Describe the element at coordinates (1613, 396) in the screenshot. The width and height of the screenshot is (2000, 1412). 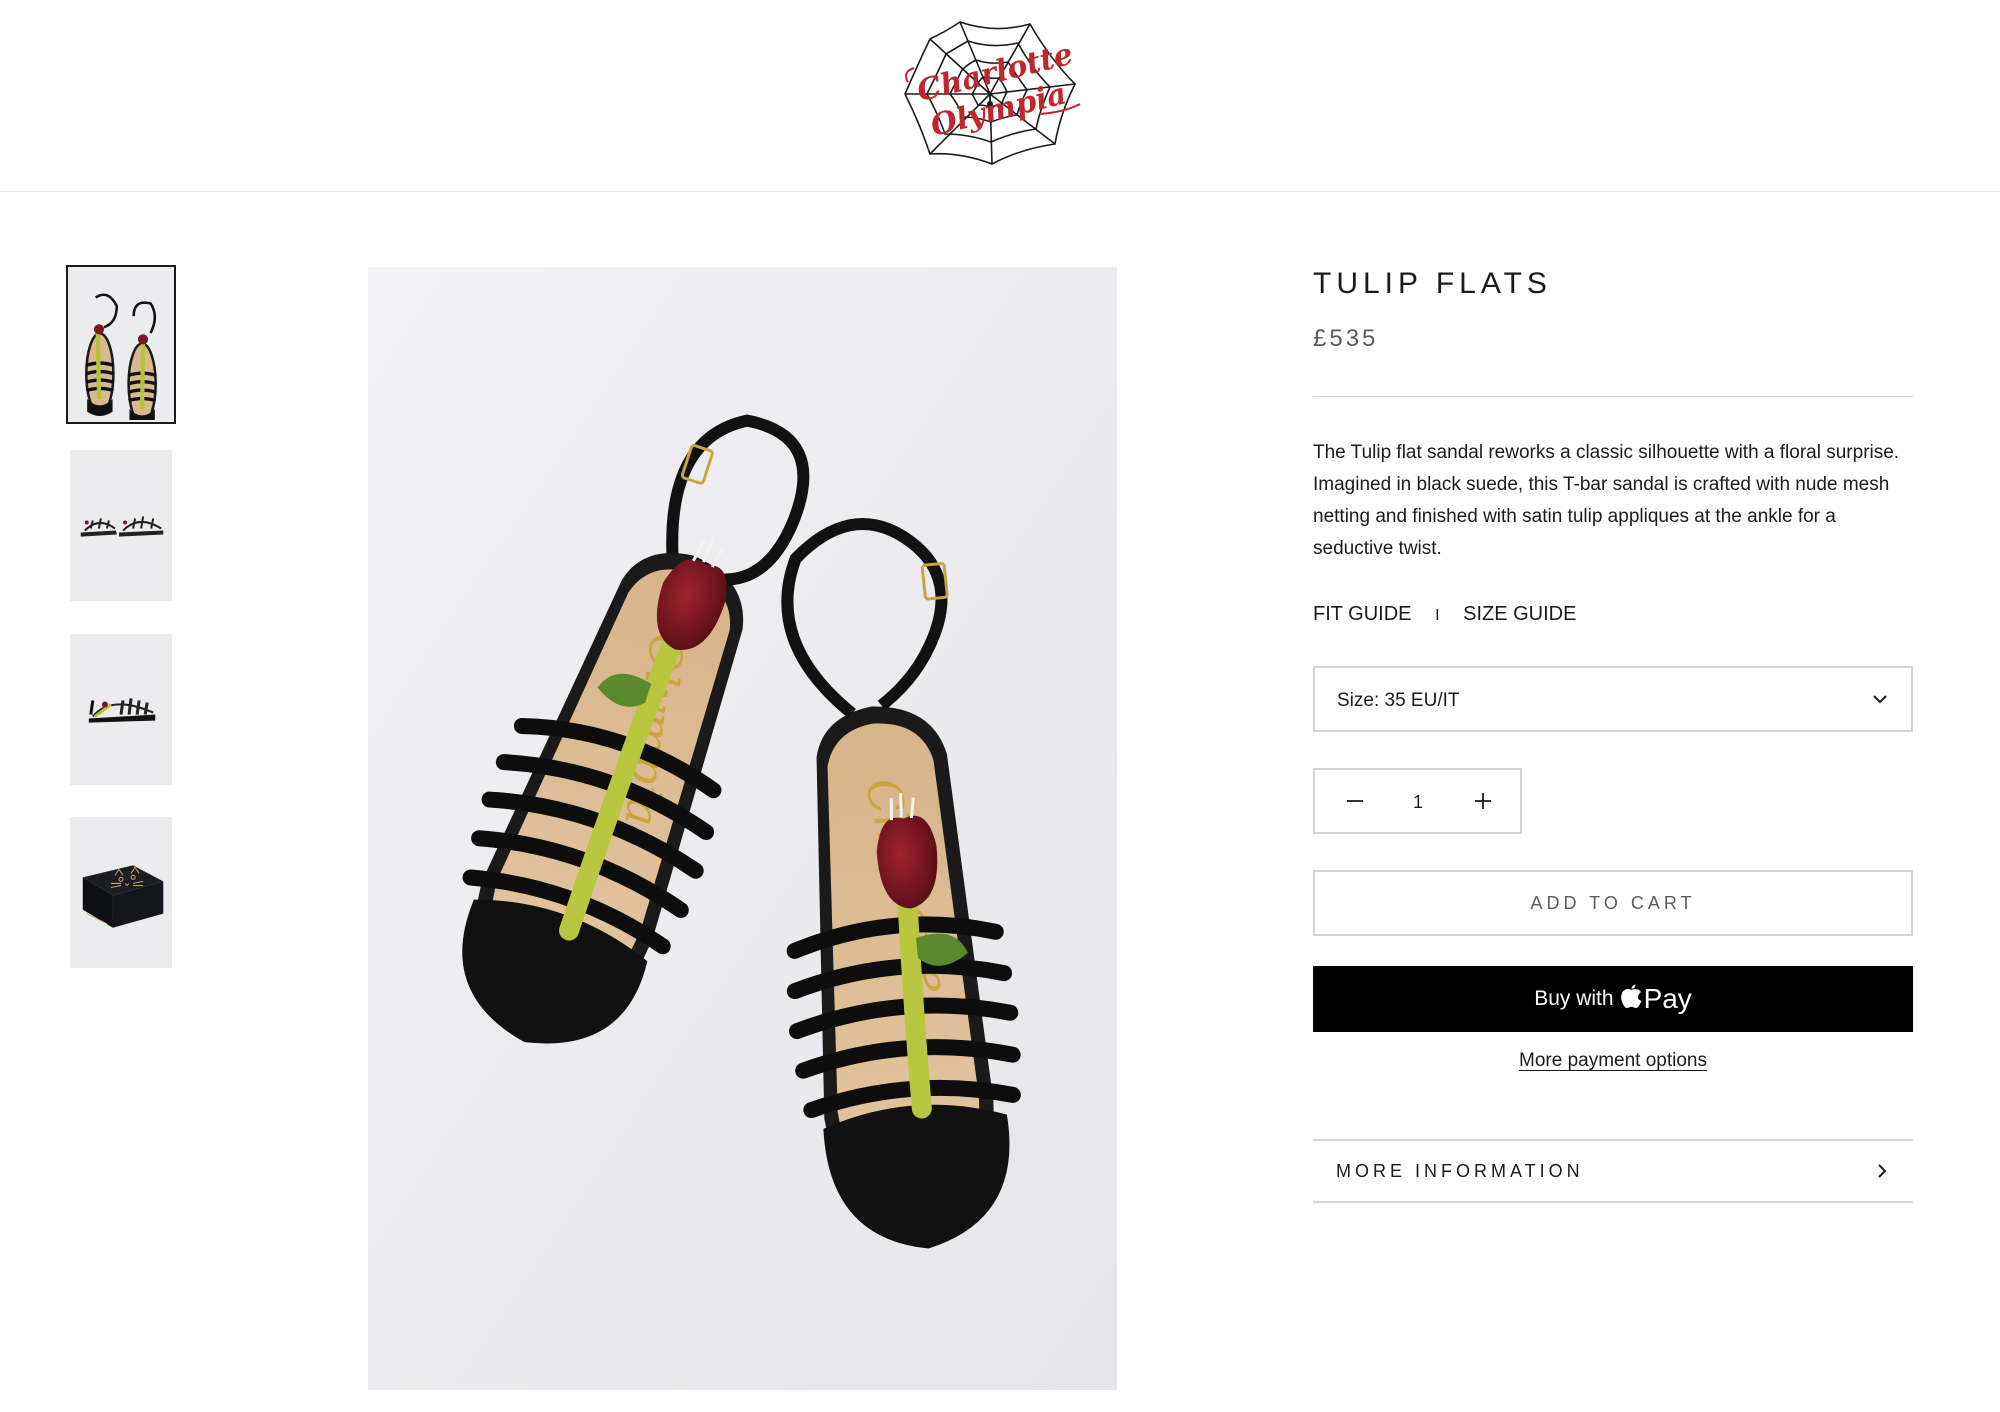
I see `divider` at that location.